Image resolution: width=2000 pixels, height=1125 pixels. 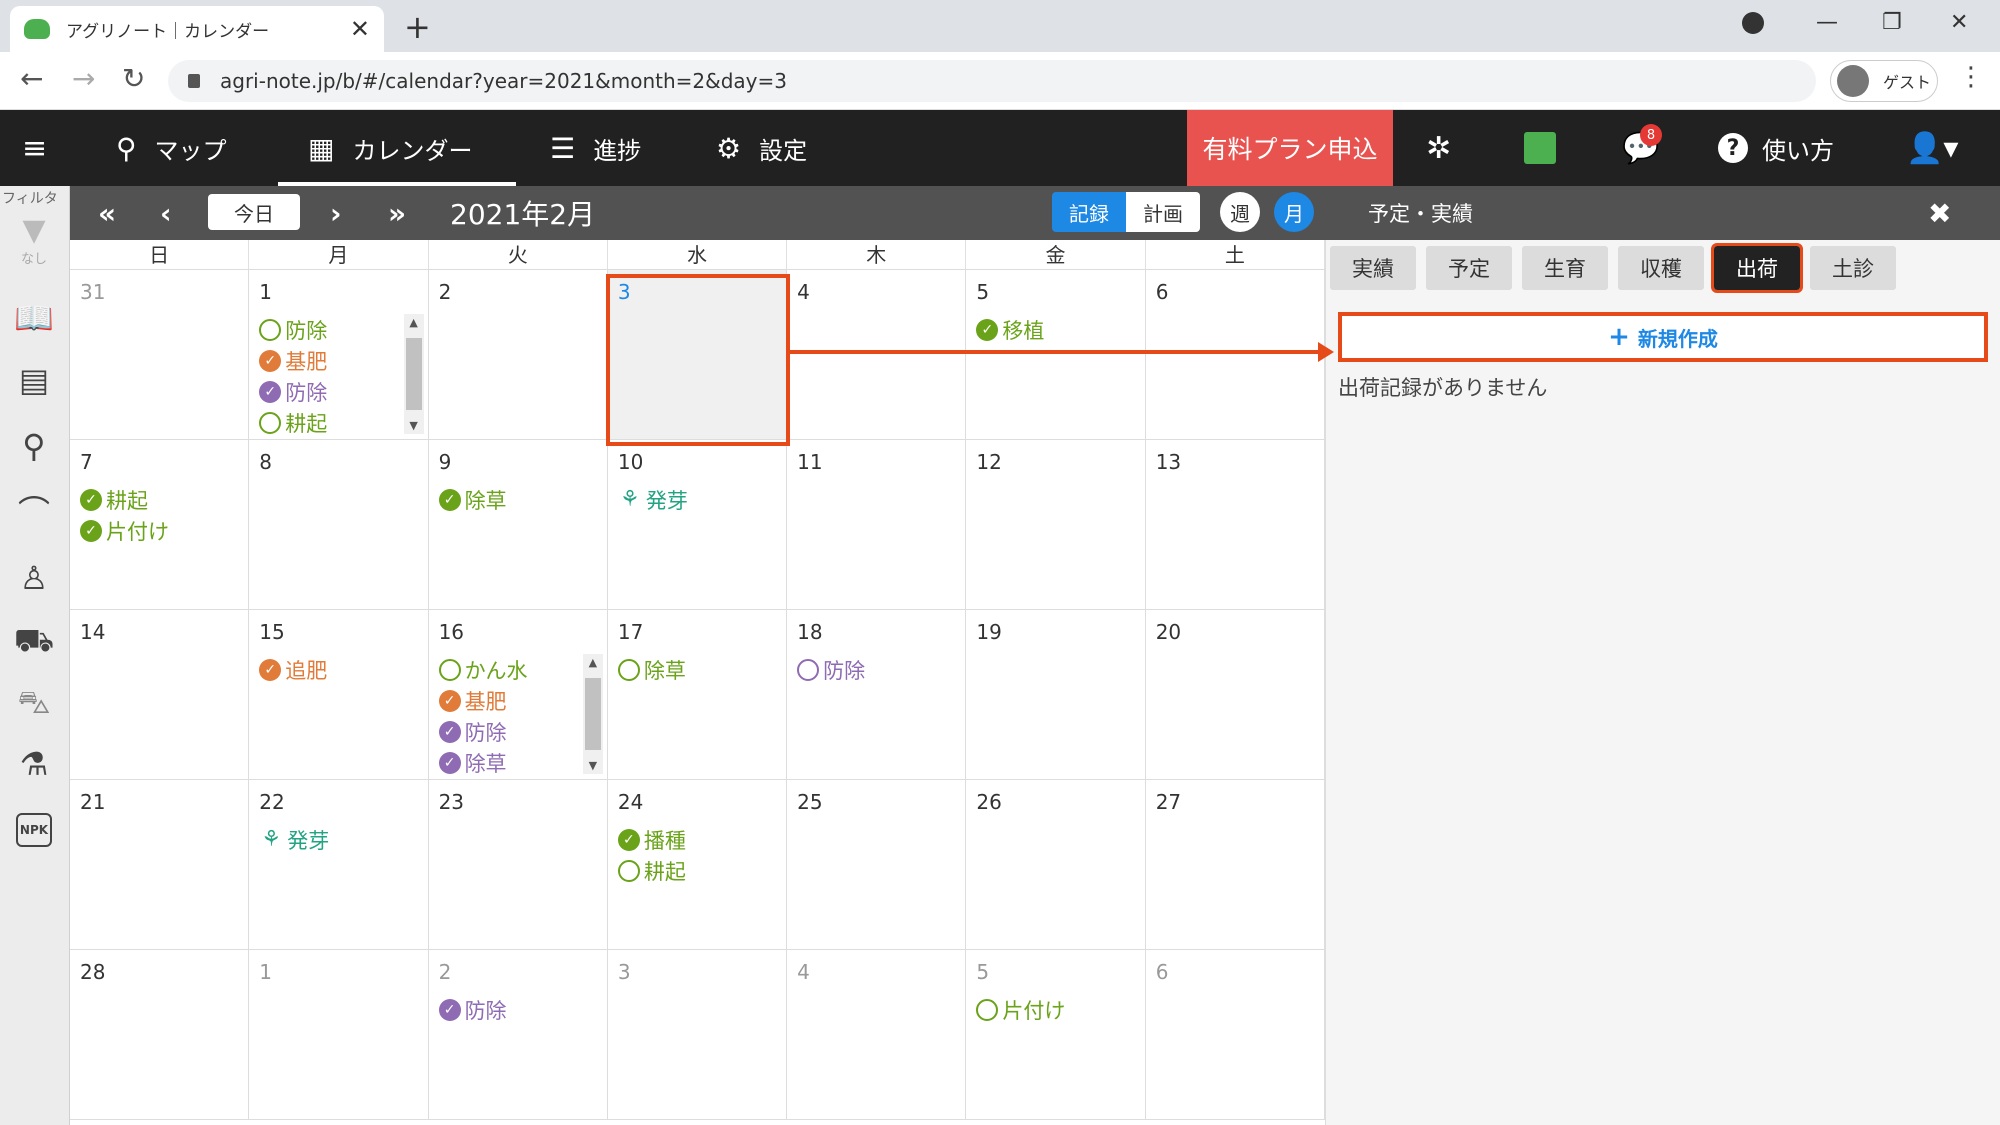 What do you see at coordinates (161, 499) in the screenshot?
I see `calendar-event: ✓ 耕起` at bounding box center [161, 499].